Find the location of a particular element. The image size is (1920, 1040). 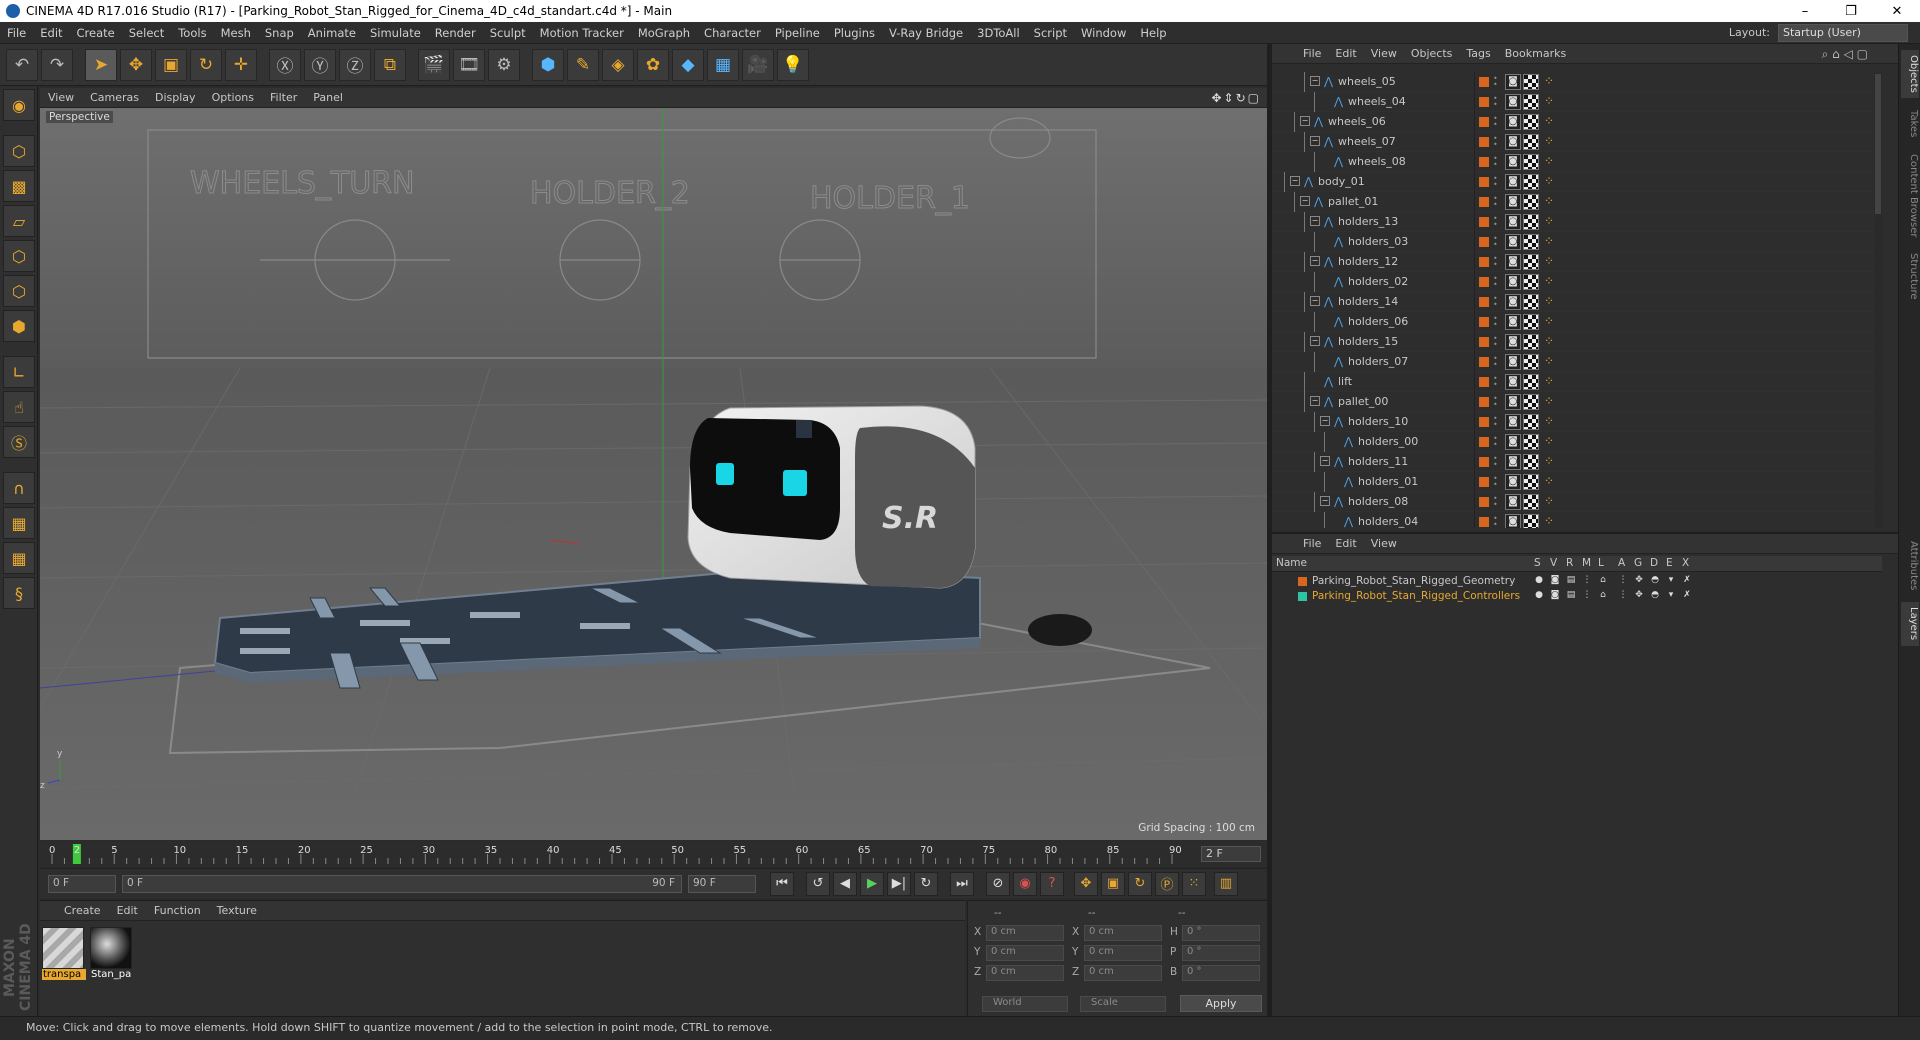

viewport-menu-options: Options is located at coordinates (233, 97).